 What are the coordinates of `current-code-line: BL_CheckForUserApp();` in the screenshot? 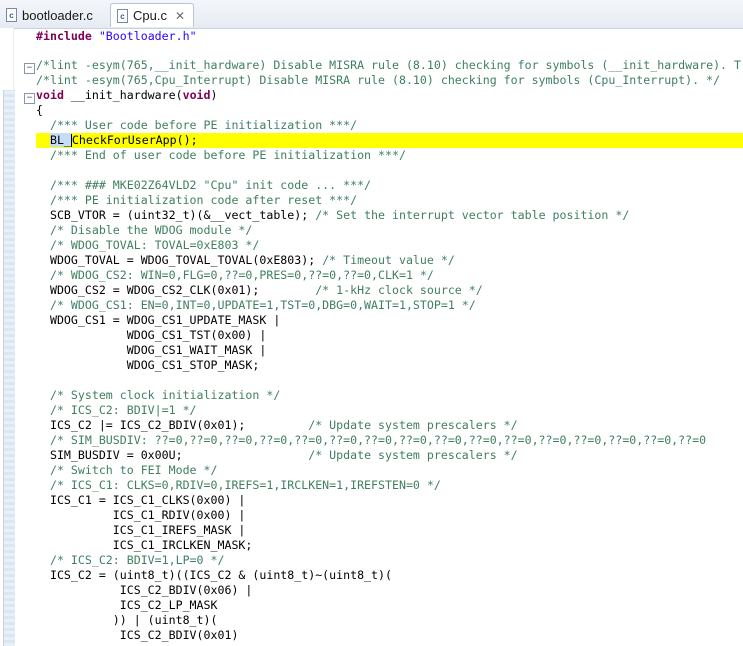 It's located at (389, 140).